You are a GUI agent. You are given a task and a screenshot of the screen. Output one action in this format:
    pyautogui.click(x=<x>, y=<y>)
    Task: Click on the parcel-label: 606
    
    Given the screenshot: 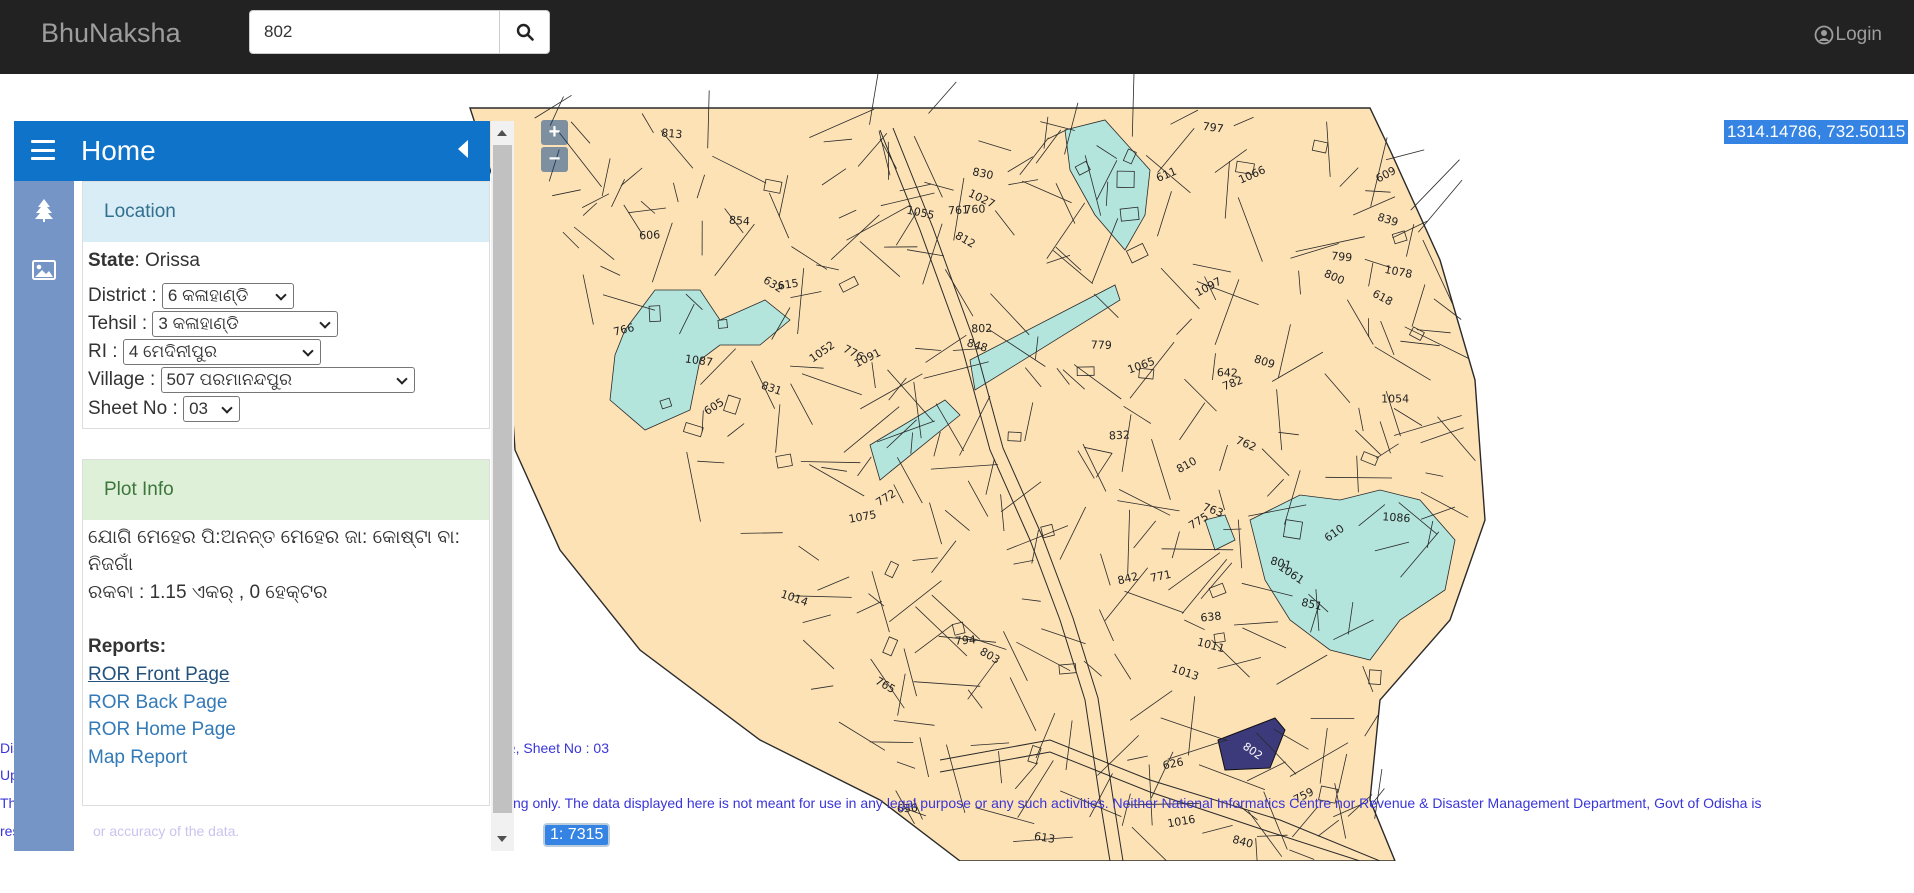 What is the action you would take?
    pyautogui.click(x=650, y=235)
    